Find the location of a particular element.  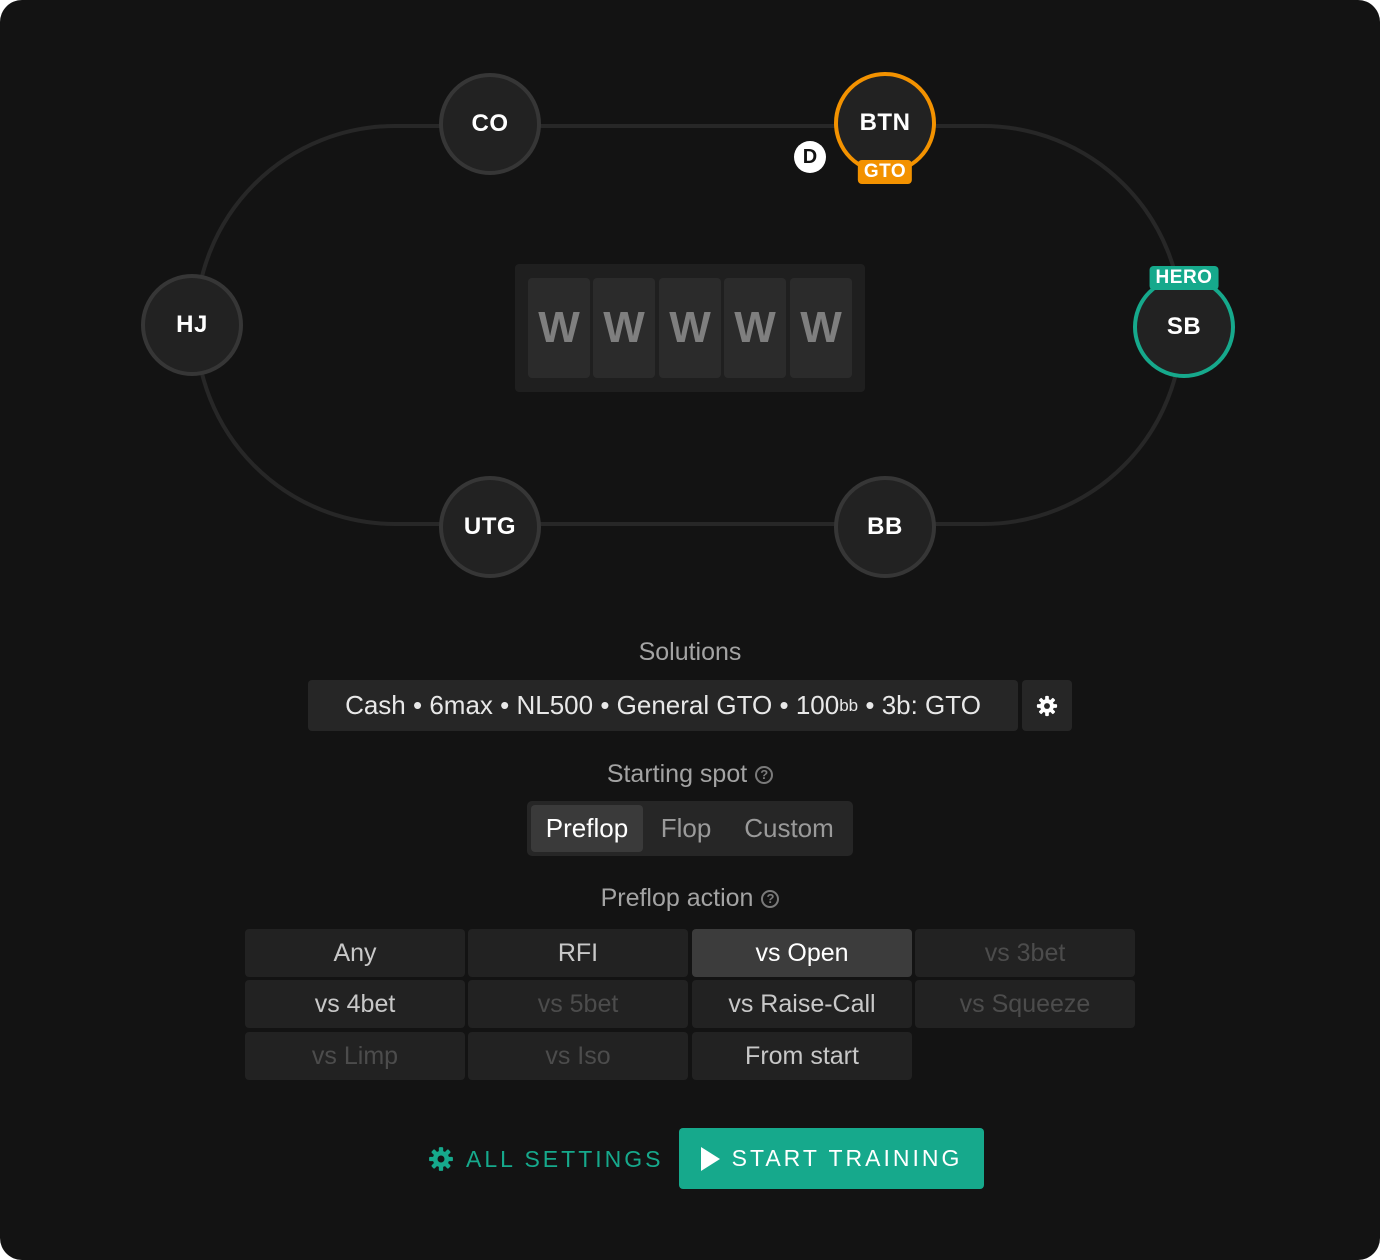

seat-label: BTN is located at coordinates (885, 122).